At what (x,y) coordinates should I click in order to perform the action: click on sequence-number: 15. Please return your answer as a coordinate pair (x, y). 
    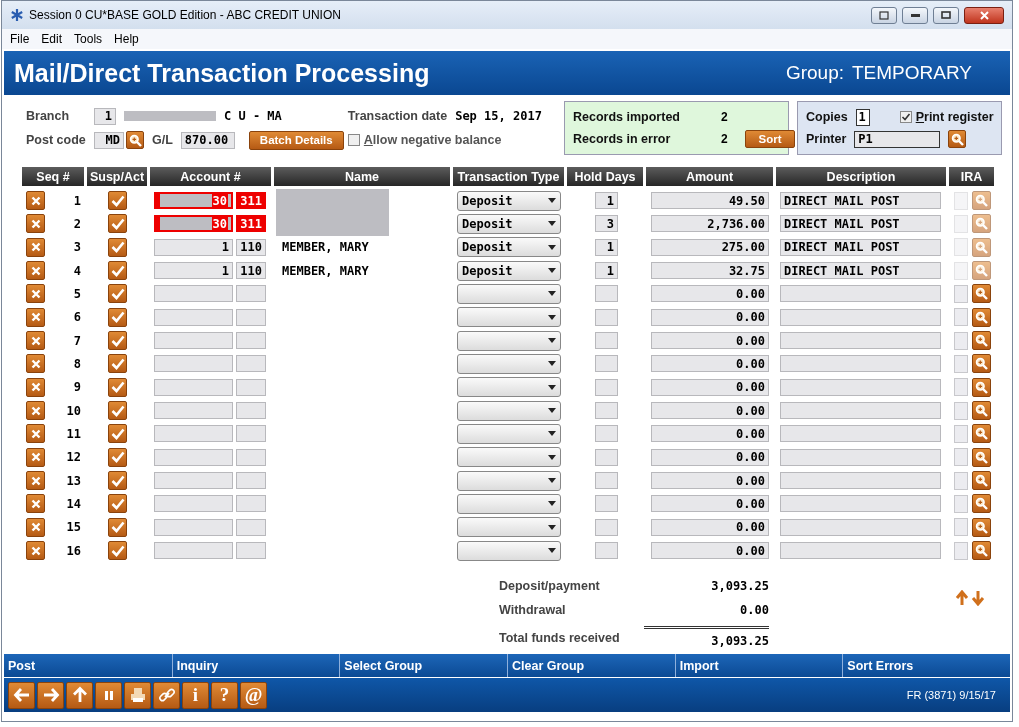
    Looking at the image, I should click on (73, 527).